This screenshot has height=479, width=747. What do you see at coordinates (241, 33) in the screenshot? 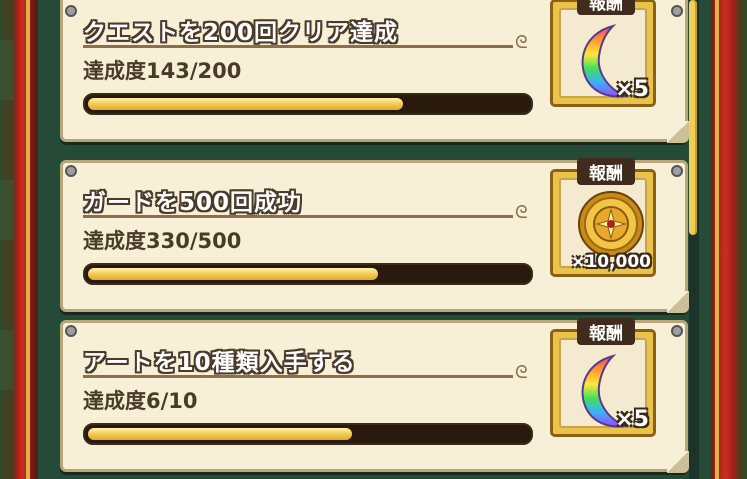
I see `quest-title: クエストを200回クリア達成` at bounding box center [241, 33].